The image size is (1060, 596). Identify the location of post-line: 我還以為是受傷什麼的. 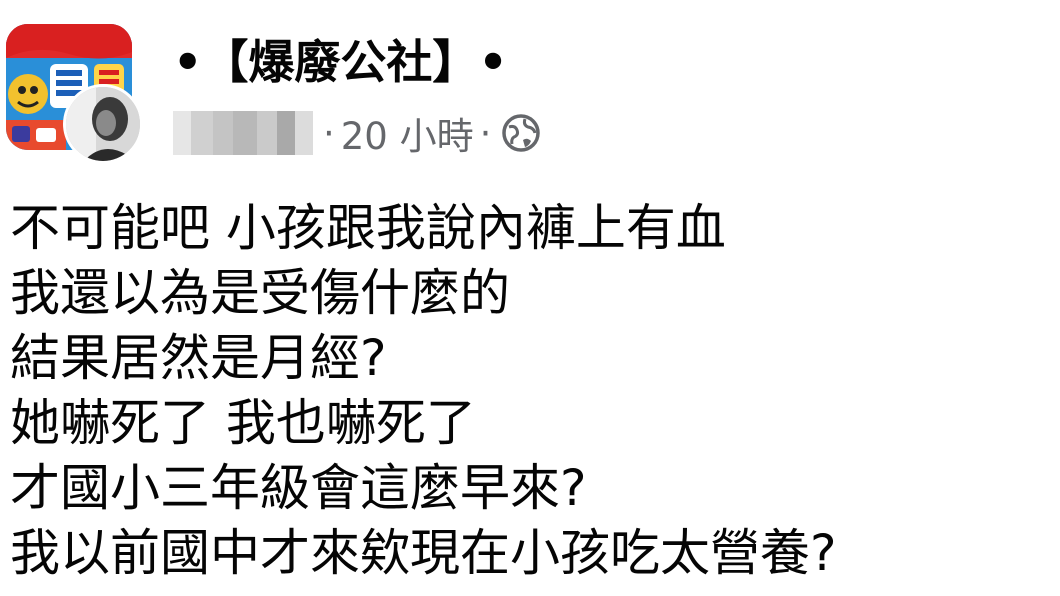
(260, 293).